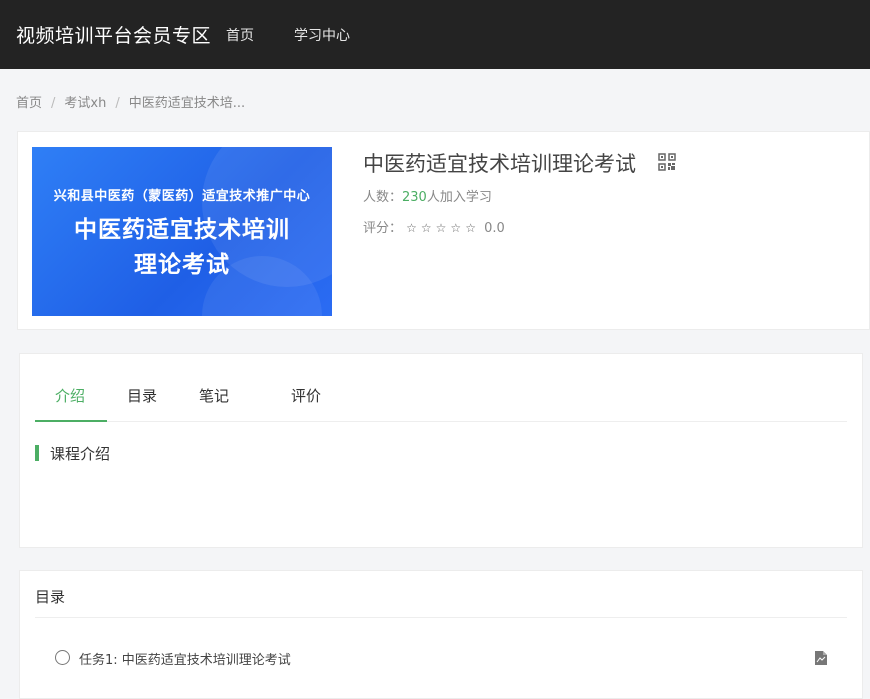  Describe the element at coordinates (142, 395) in the screenshot. I see `tab-catalog: 目录` at that location.